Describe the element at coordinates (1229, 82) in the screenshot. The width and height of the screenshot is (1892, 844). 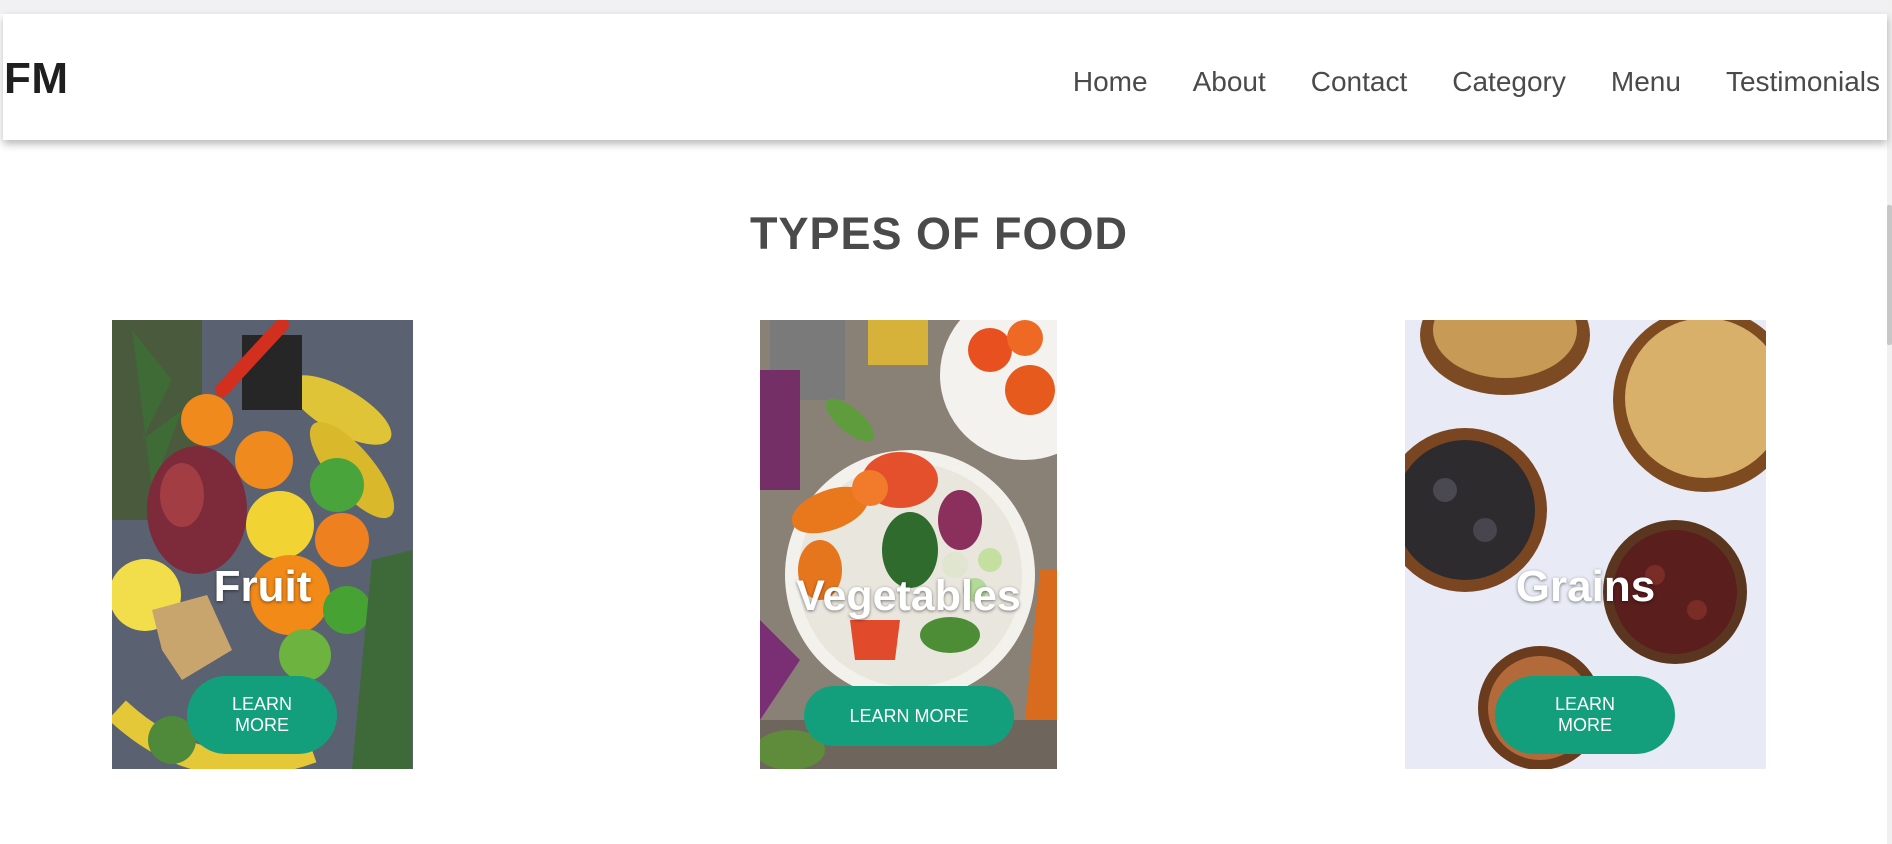
I see `nav-about: About` at that location.